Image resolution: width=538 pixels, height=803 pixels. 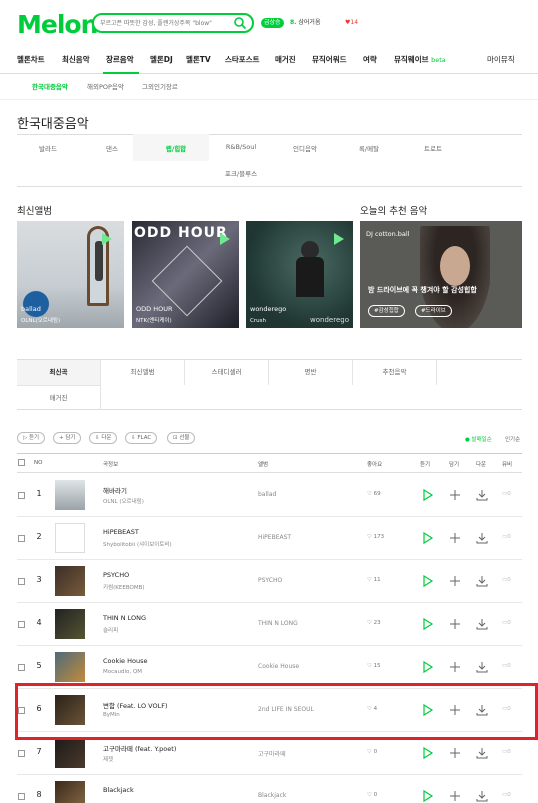 I want to click on song-album: PSYCHO, so click(x=270, y=580).